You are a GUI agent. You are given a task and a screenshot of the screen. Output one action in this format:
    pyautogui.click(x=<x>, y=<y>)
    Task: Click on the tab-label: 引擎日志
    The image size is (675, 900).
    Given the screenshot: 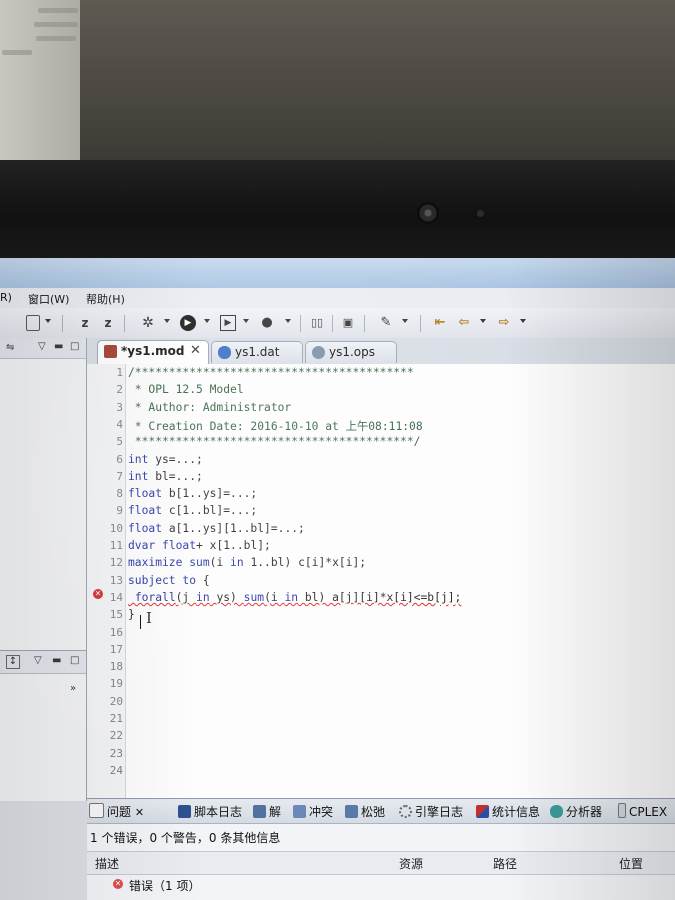 What is the action you would take?
    pyautogui.click(x=439, y=812)
    